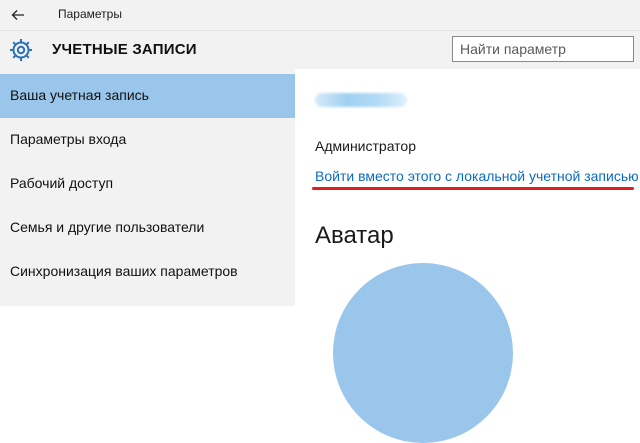 This screenshot has width=640, height=443. What do you see at coordinates (366, 146) in the screenshot?
I see `account-role: Администратор` at bounding box center [366, 146].